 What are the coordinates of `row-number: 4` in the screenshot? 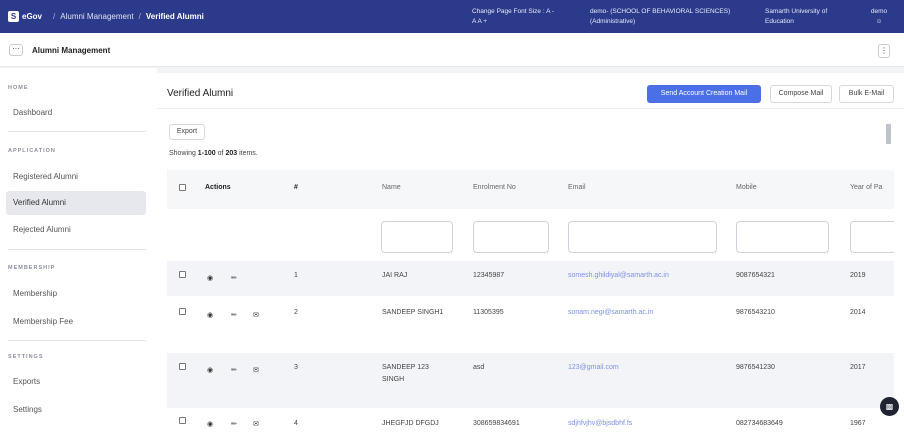 It's located at (296, 423).